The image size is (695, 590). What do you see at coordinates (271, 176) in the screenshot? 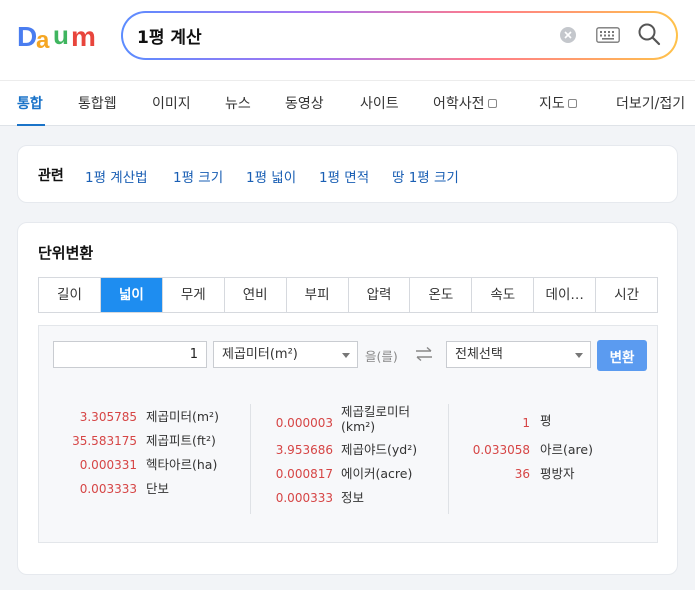
I see `related-link: 1평 넓이` at bounding box center [271, 176].